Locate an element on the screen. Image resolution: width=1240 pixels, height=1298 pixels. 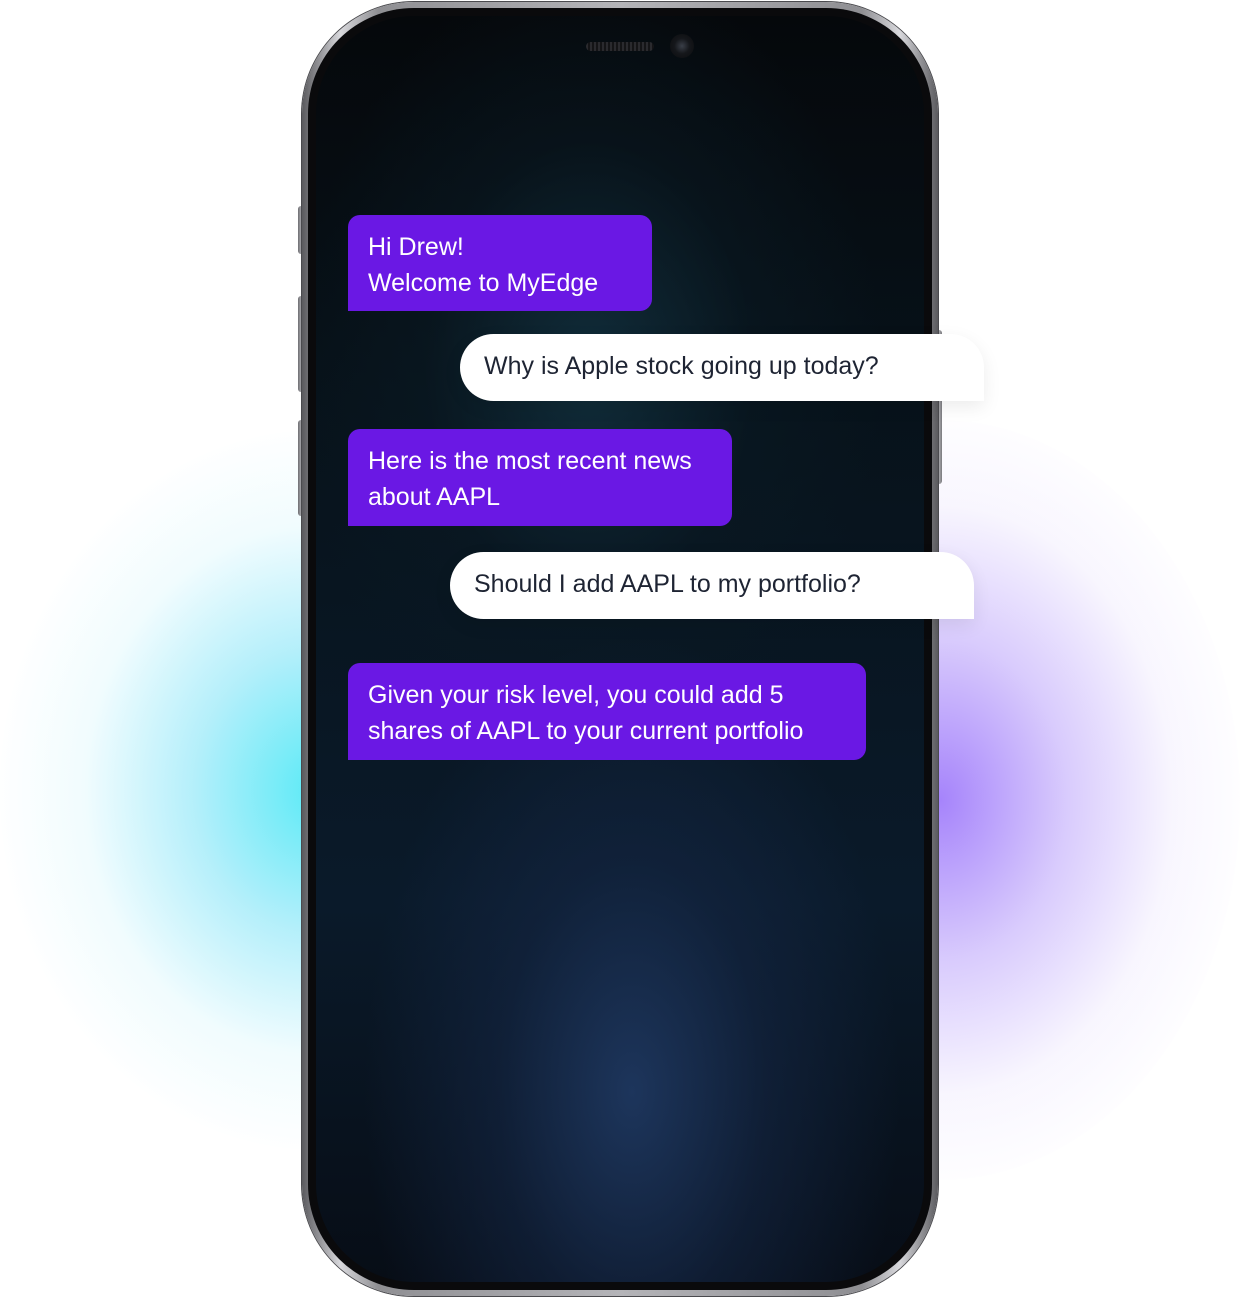
assistant-message: Here is the most recent news about AAPL is located at coordinates (540, 477).